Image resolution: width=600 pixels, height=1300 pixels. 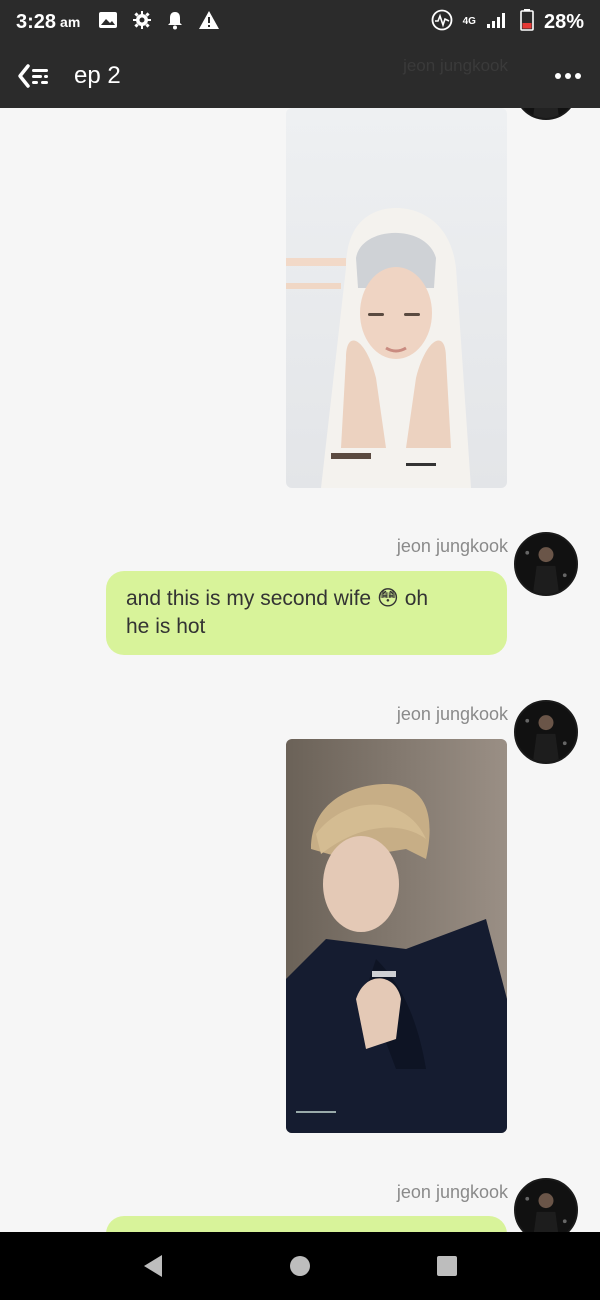 I want to click on battery-percent: 28%, so click(x=563, y=21).